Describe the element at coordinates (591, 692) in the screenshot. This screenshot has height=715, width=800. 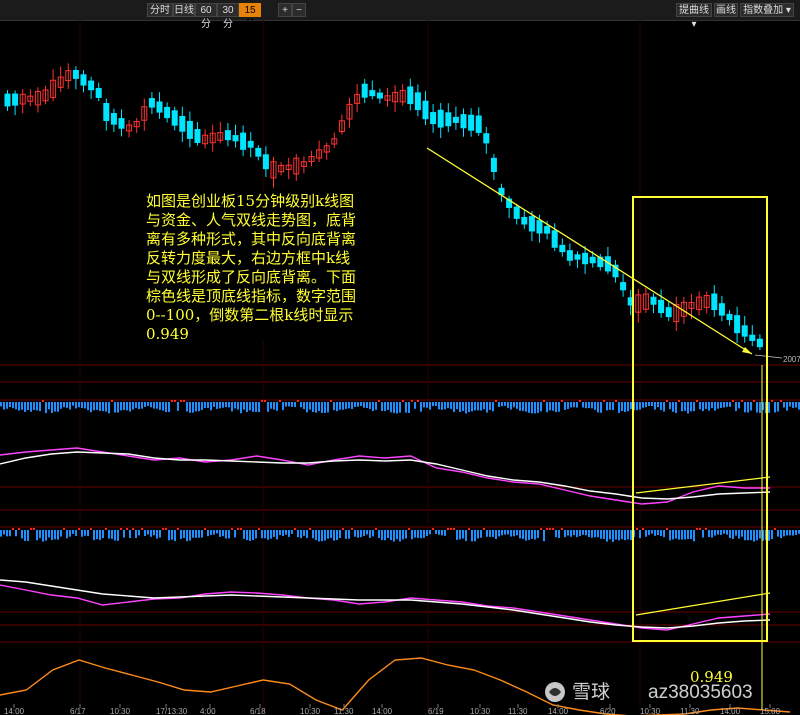
I see `watermark-brand: 雪球` at that location.